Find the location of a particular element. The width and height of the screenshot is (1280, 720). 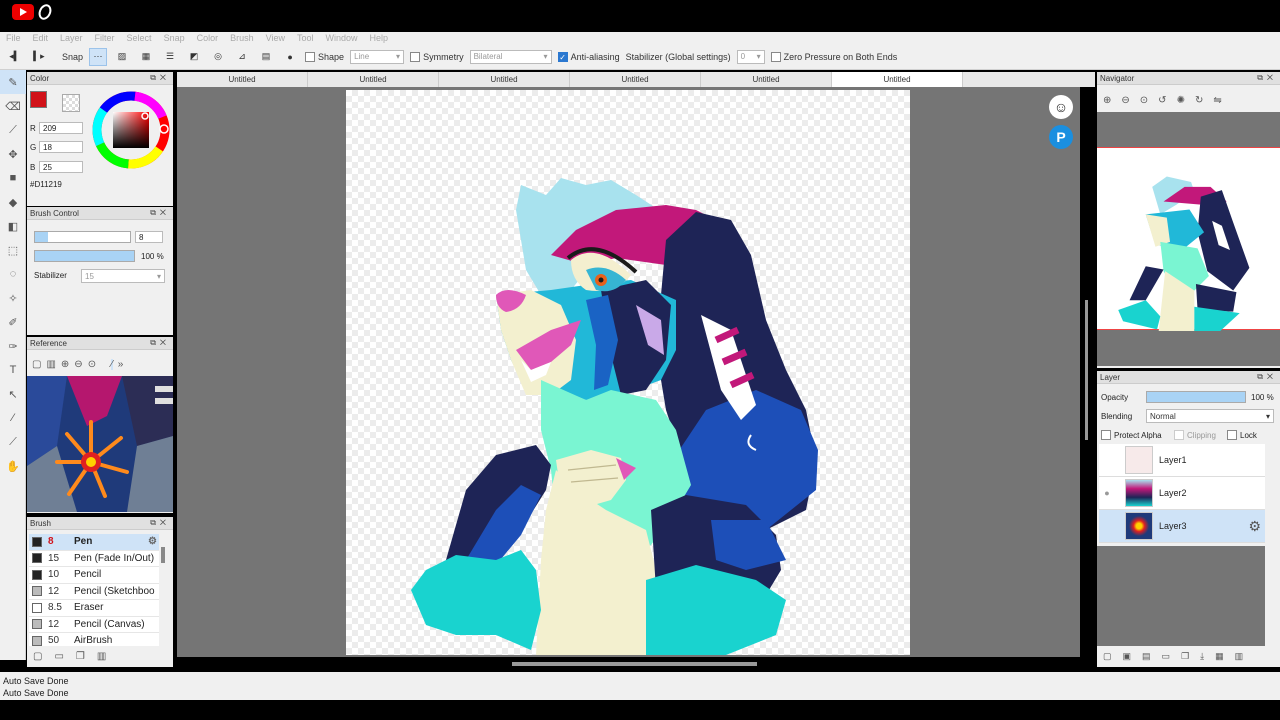

snap-perspective-icon: ◩ is located at coordinates (194, 57).